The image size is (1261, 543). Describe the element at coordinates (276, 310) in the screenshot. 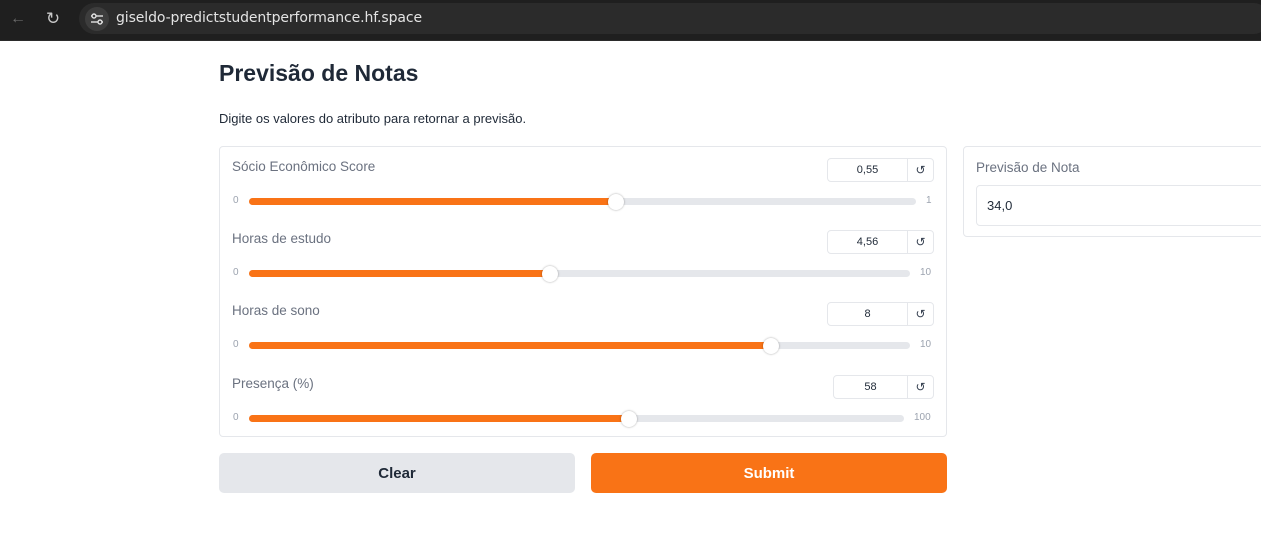

I see `slider-label: Horas de sono` at that location.